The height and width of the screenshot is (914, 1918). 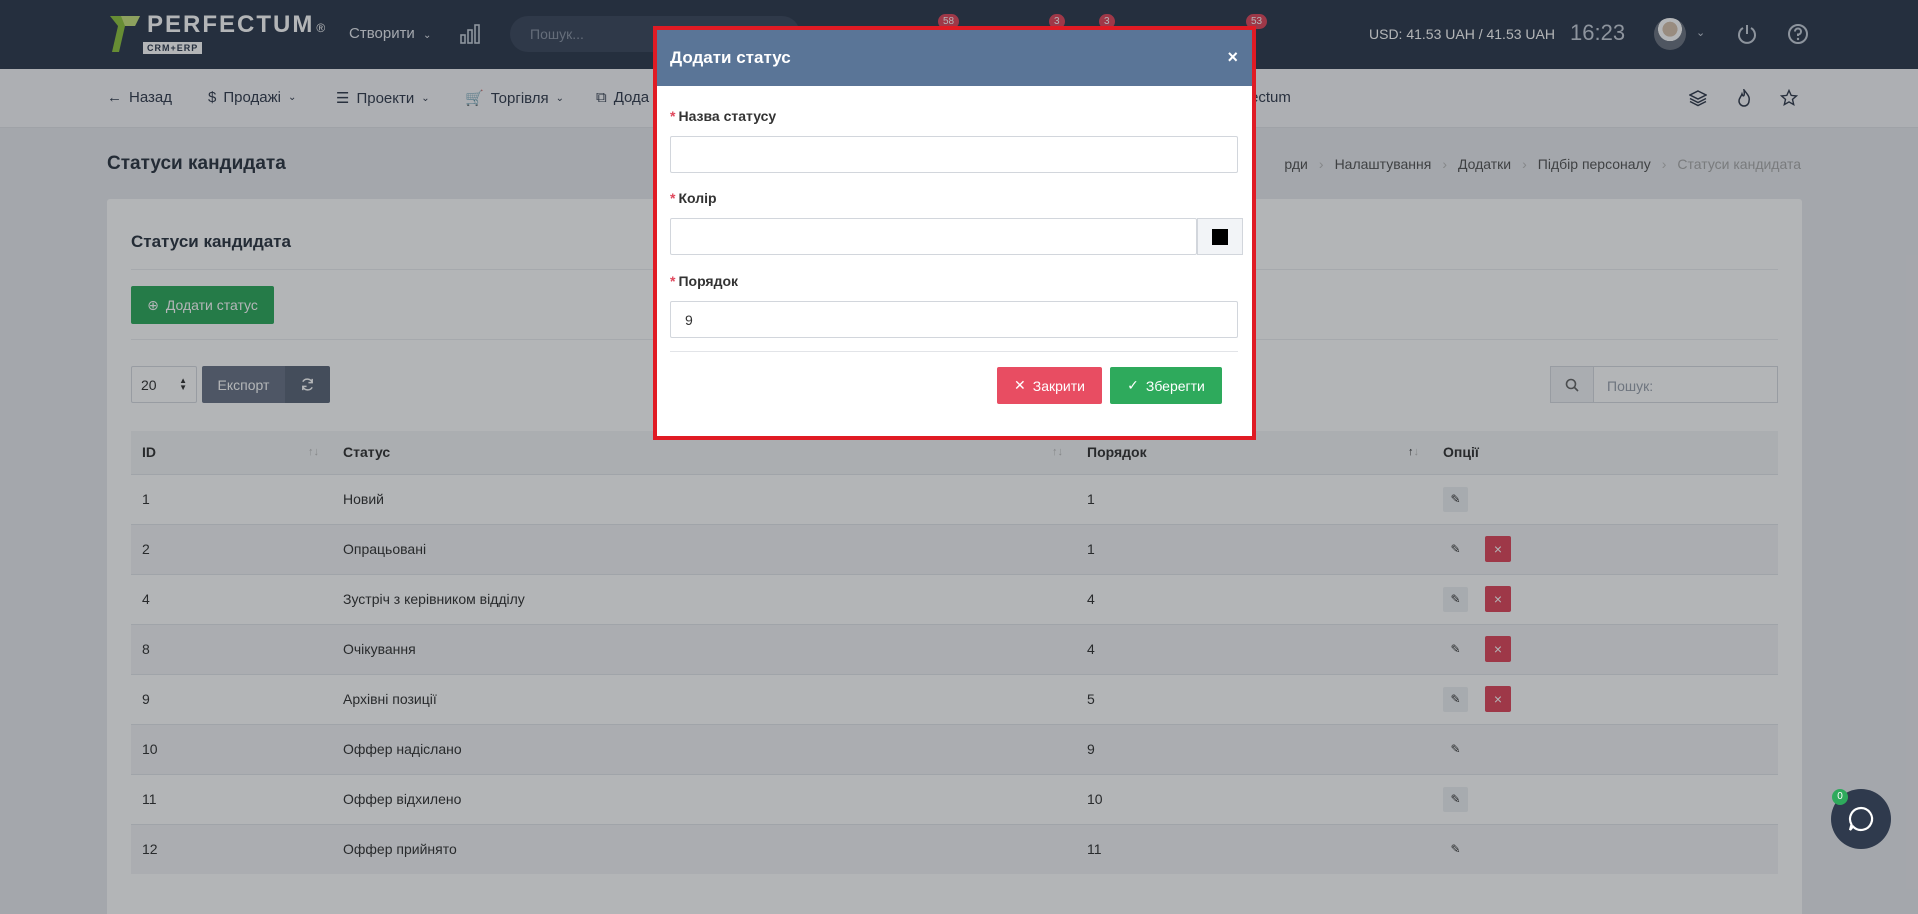 What do you see at coordinates (954, 319) in the screenshot?
I see `order-input: 9` at bounding box center [954, 319].